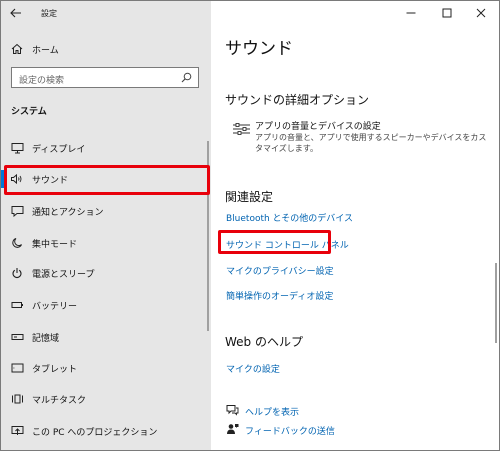  I want to click on sidebar-item-home: ホーム, so click(106, 49).